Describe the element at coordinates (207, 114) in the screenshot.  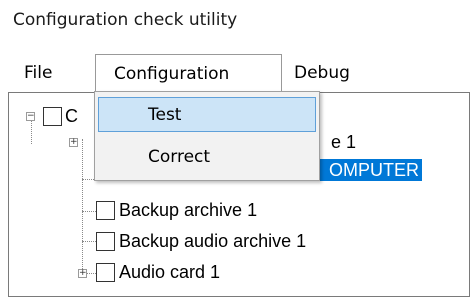
I see `menu-item-test: Test` at that location.